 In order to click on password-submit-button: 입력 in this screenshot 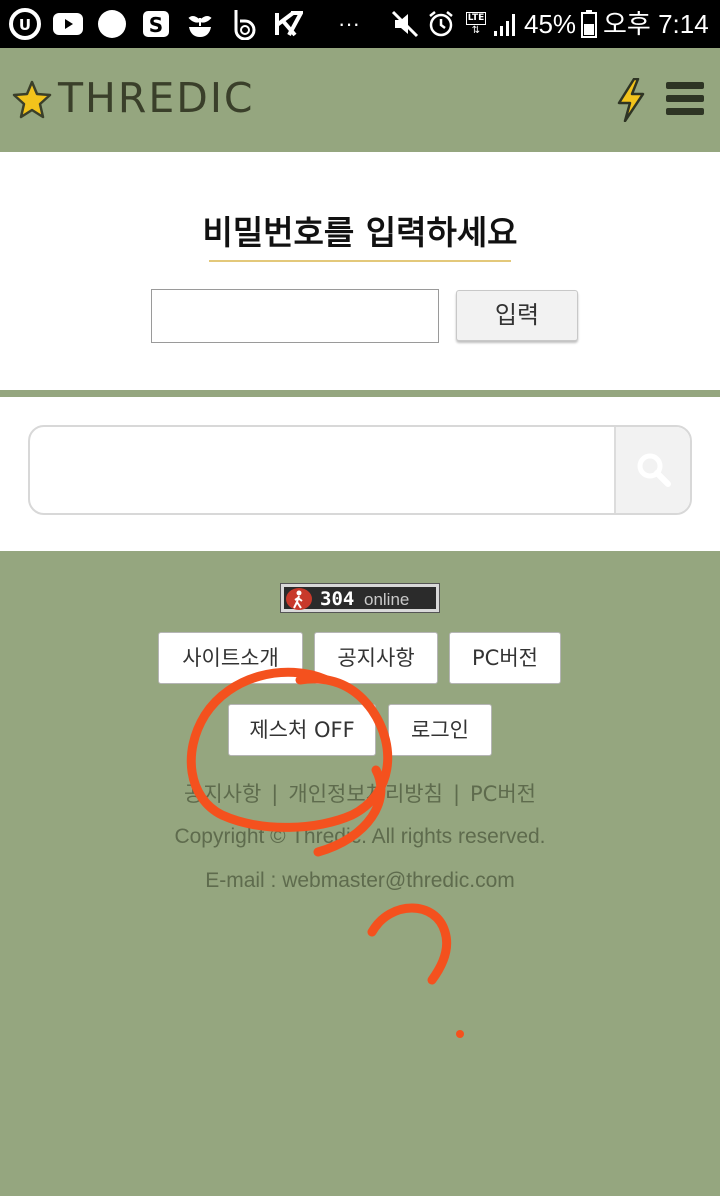, I will do `click(517, 315)`.